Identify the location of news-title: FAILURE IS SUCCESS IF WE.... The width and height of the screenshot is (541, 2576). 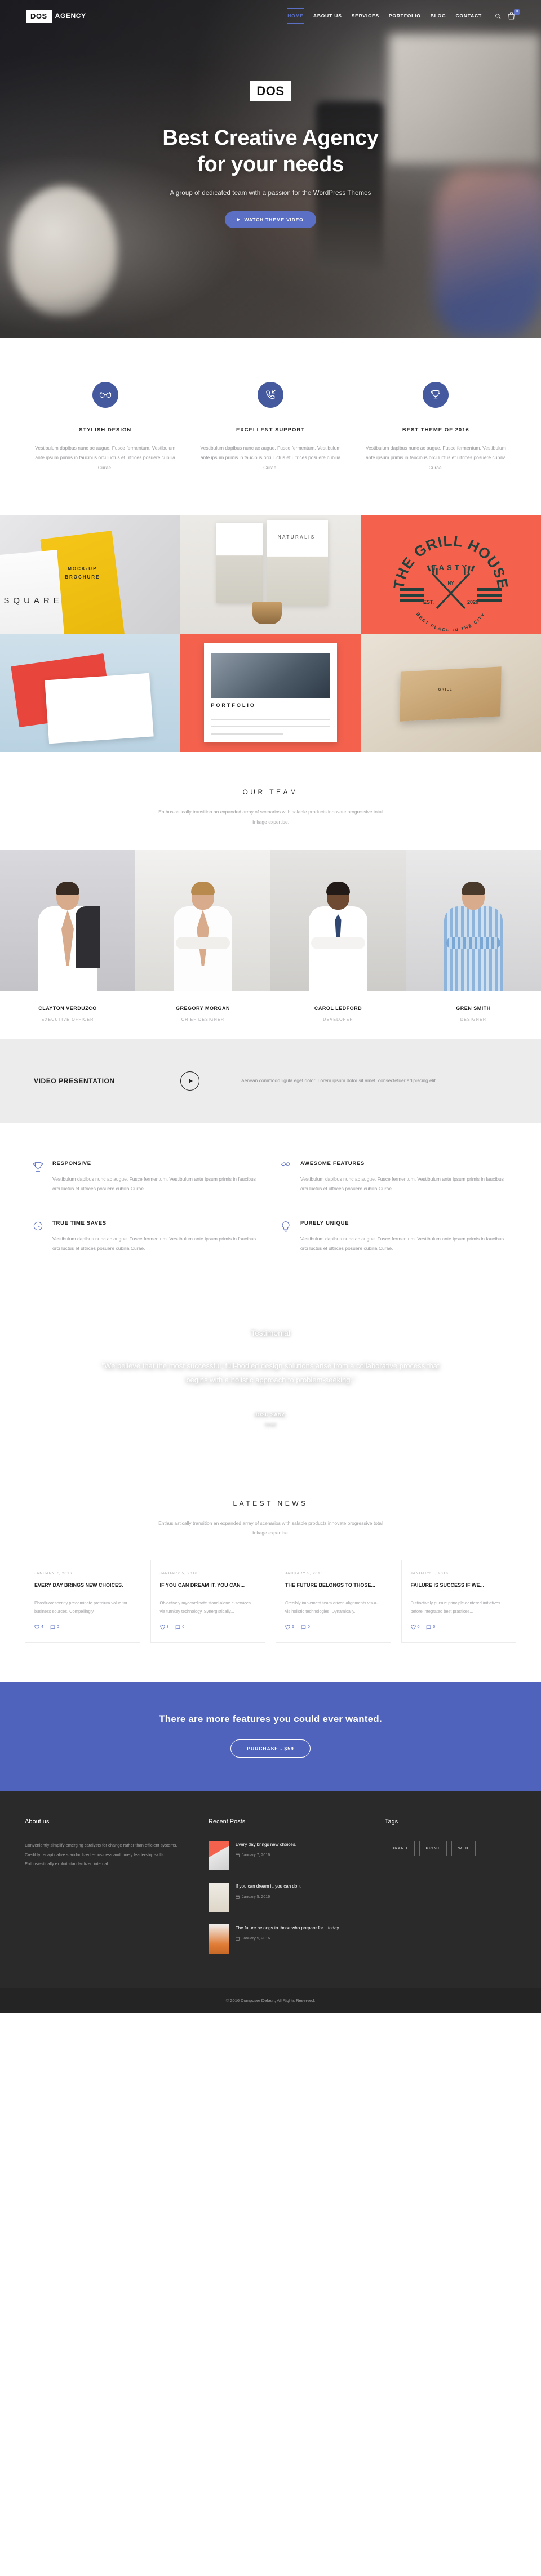
(459, 1586).